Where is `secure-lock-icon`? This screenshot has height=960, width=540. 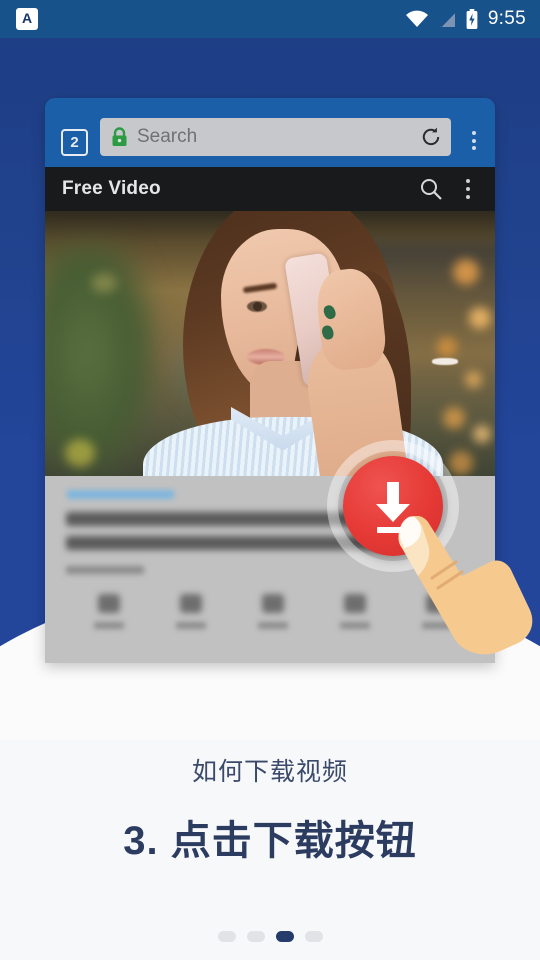 secure-lock-icon is located at coordinates (119, 136).